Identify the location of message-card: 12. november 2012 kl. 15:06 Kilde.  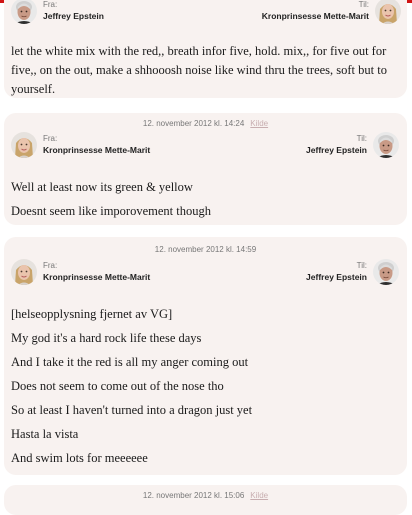
(205, 500).